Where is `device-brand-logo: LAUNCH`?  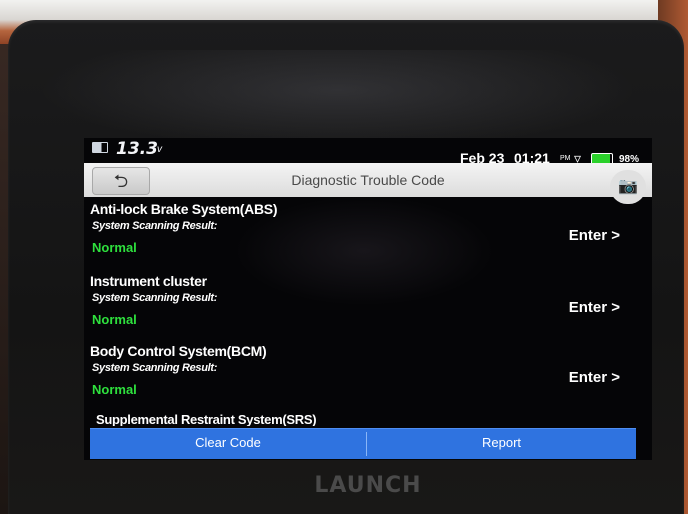
device-brand-logo: LAUNCH is located at coordinates (368, 485).